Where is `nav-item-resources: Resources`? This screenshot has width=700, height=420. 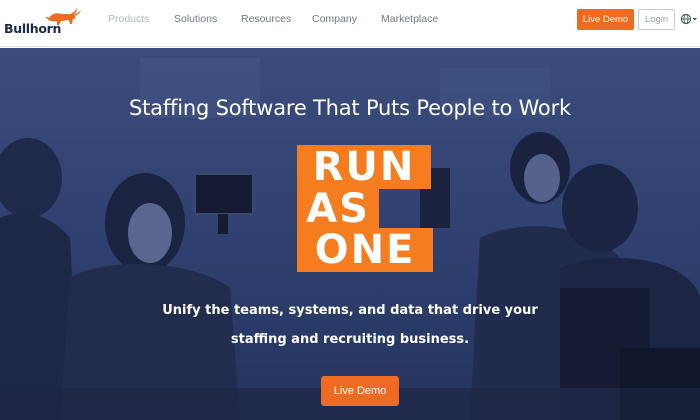
nav-item-resources: Resources is located at coordinates (266, 19).